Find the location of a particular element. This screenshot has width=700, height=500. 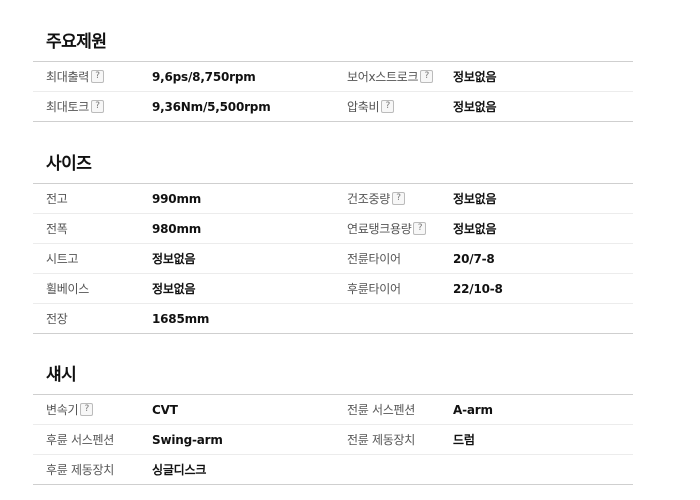

spec-label: 보어x스트로크? is located at coordinates (400, 76).